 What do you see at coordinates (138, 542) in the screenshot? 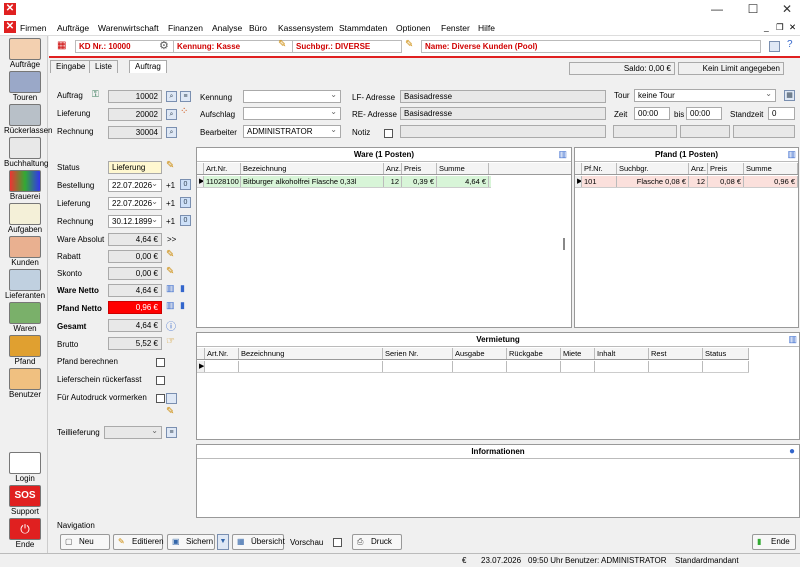
I see `edit-button: ✎ Editieren` at bounding box center [138, 542].